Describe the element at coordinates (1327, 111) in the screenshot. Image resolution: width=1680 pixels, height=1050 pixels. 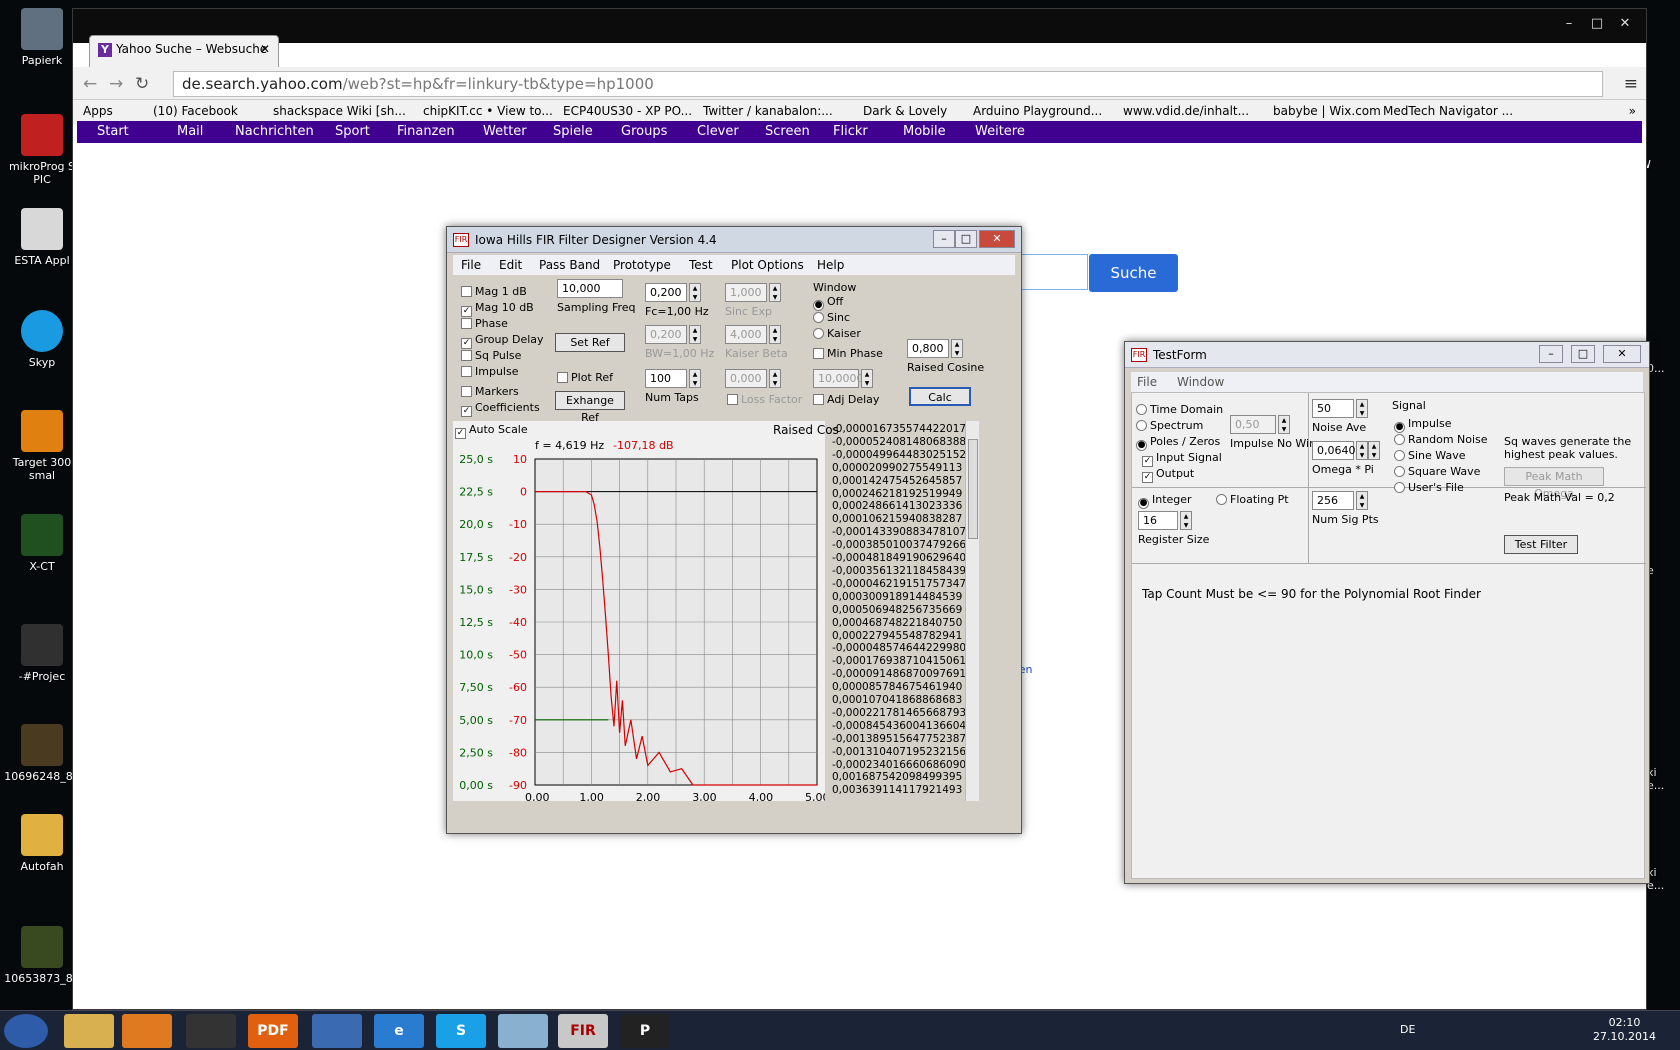
I see `bookmark-babybe: babybe | Wix.com` at that location.